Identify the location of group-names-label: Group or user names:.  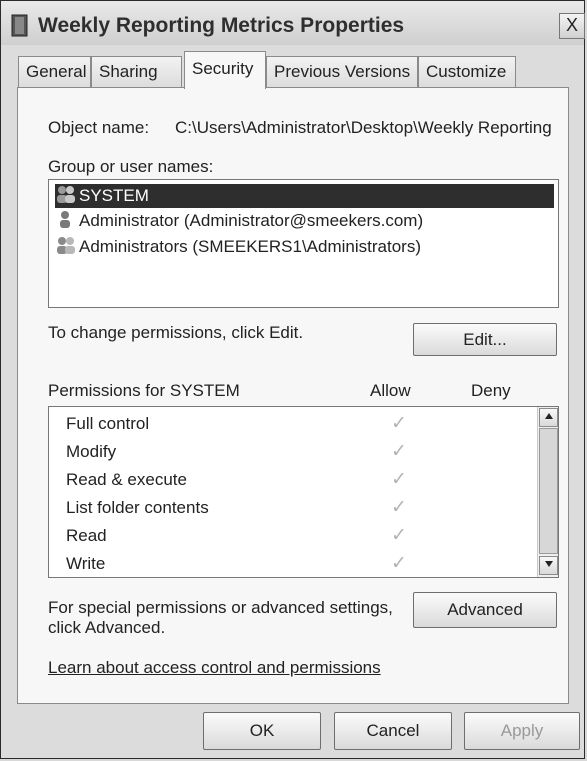
(131, 166).